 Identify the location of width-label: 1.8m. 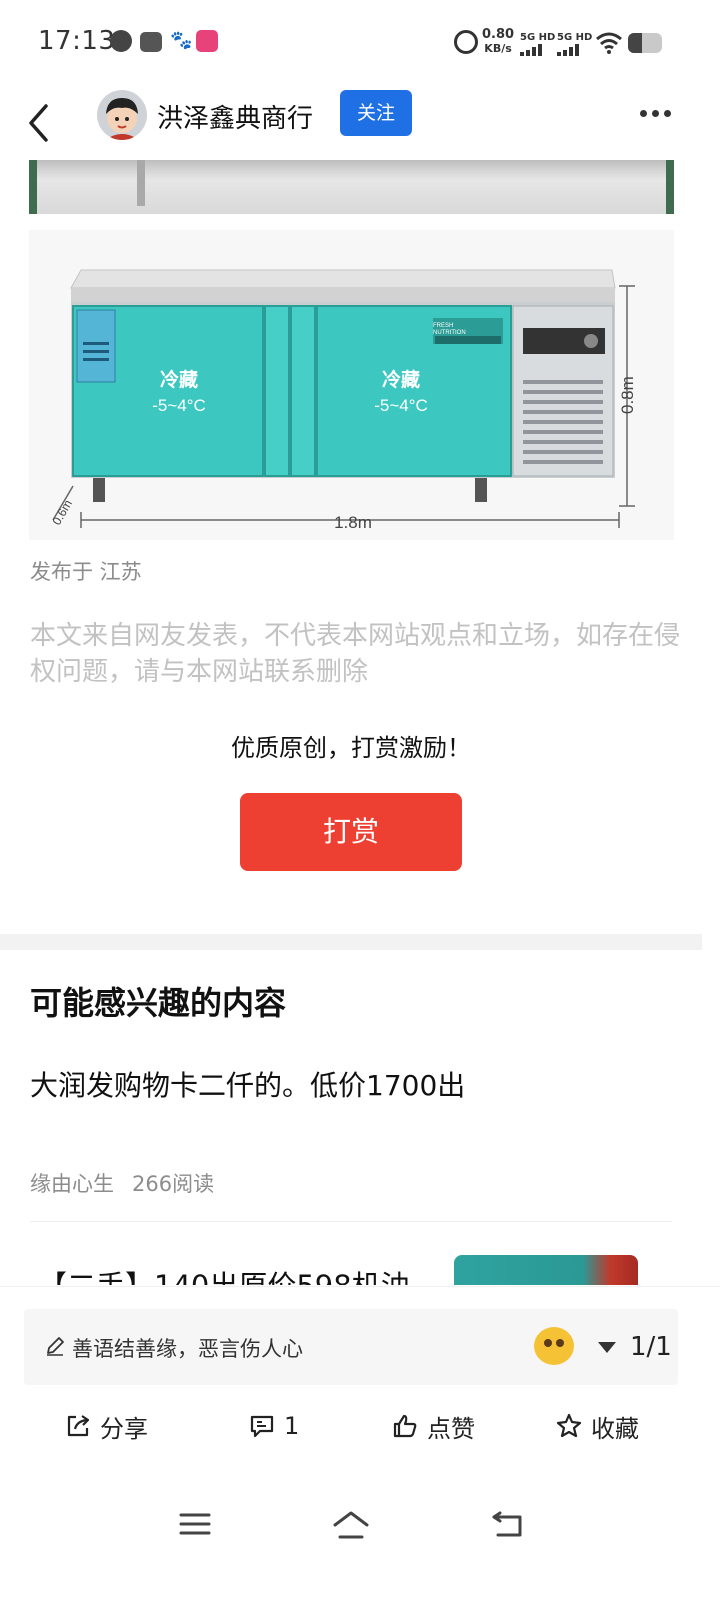
(353, 522).